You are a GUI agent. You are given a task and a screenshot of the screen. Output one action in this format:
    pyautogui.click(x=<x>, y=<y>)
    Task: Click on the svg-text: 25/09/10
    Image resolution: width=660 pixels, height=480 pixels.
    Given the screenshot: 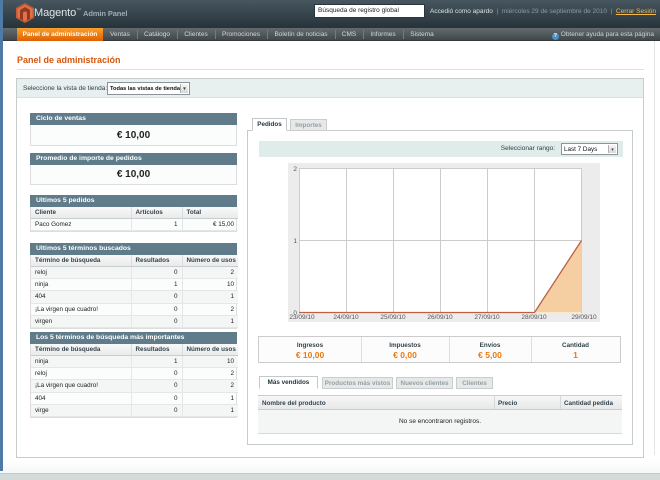 What is the action you would take?
    pyautogui.click(x=393, y=317)
    